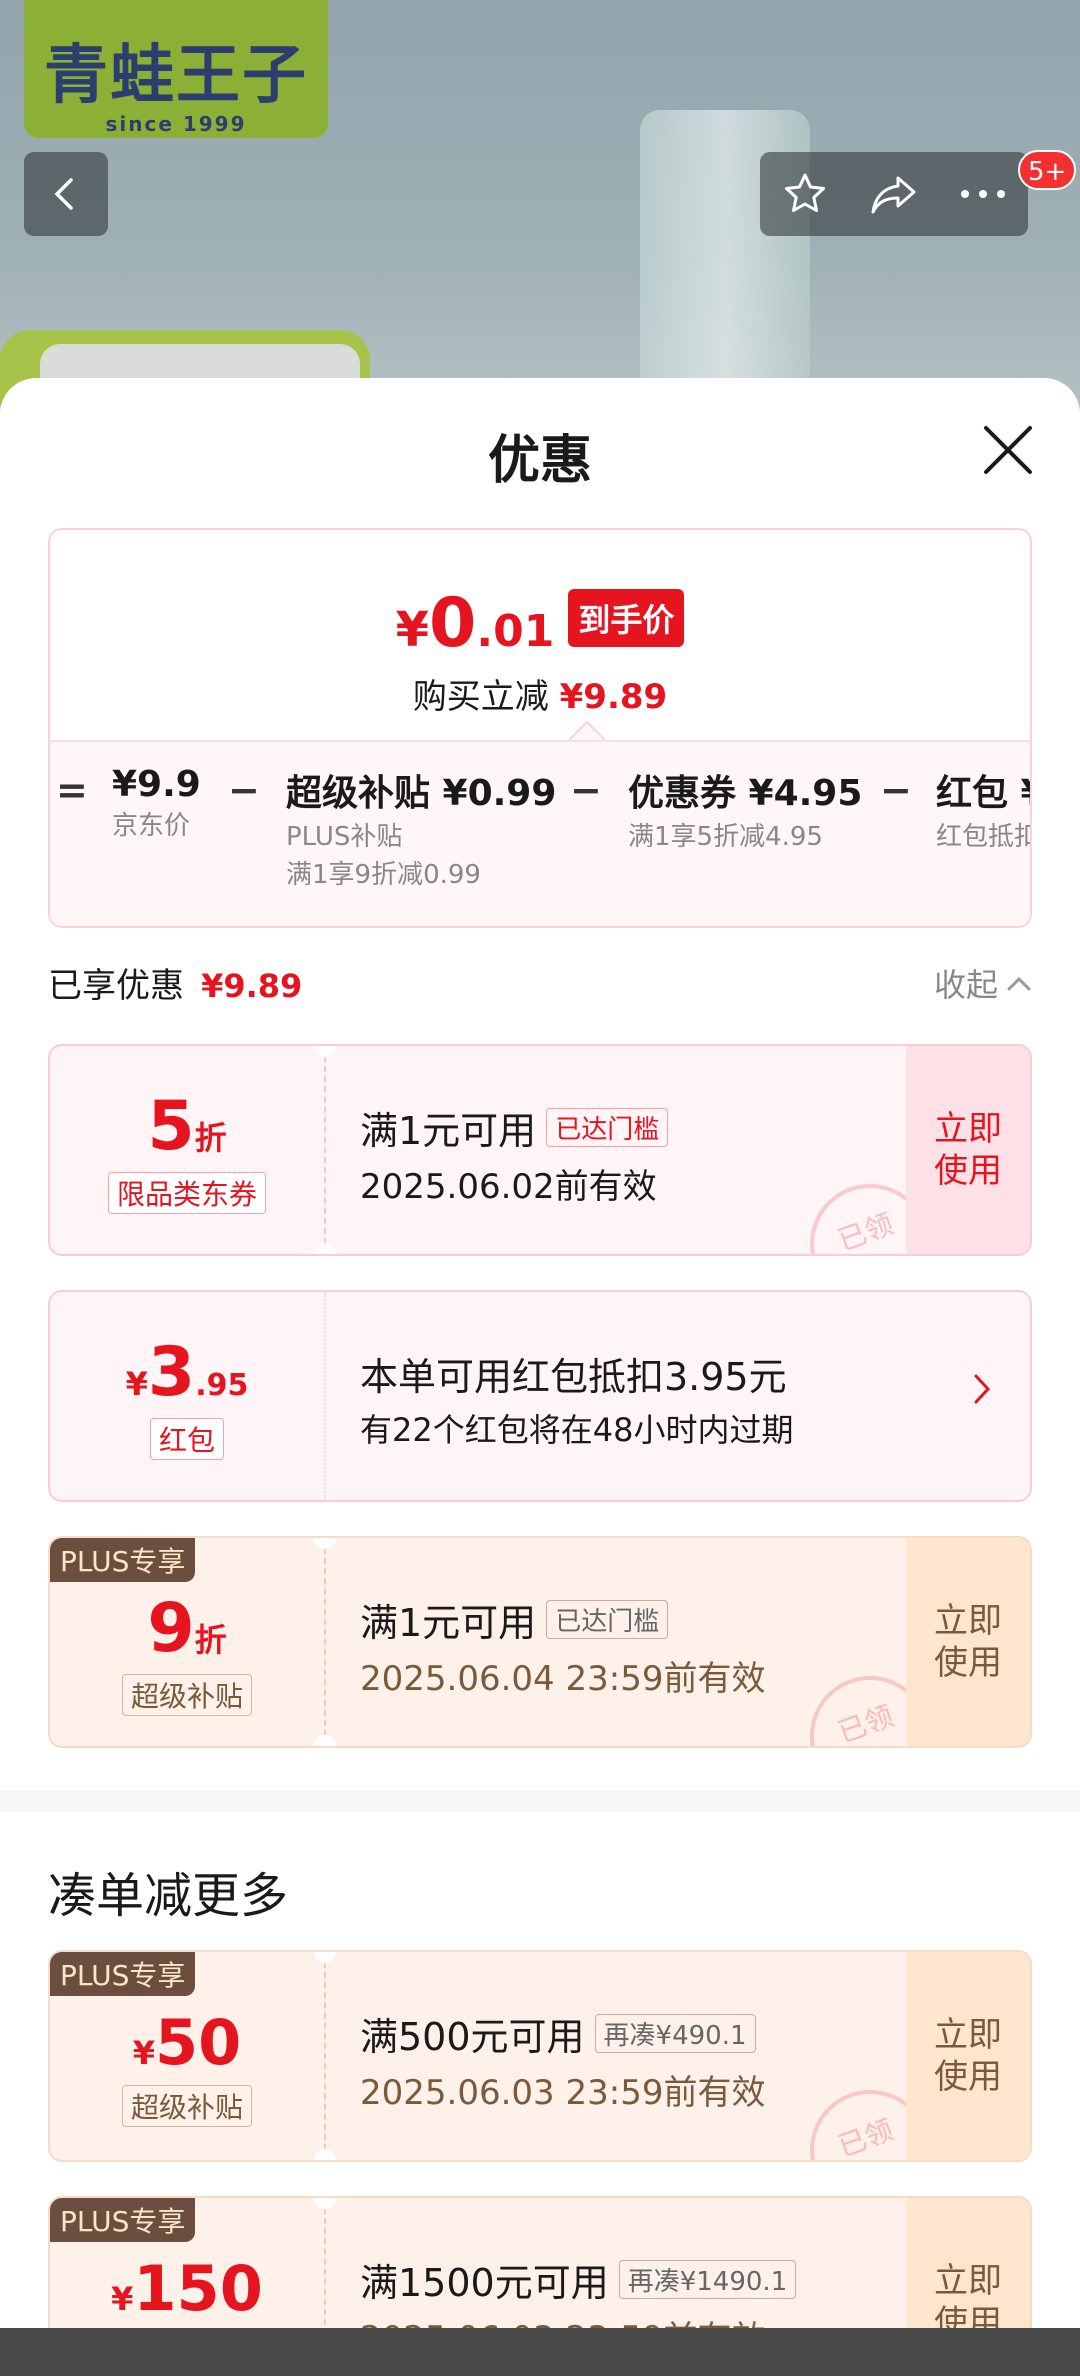 The height and width of the screenshot is (2376, 1080). I want to click on coupon-value: ¥ 50 超级补贴, so click(187, 2056).